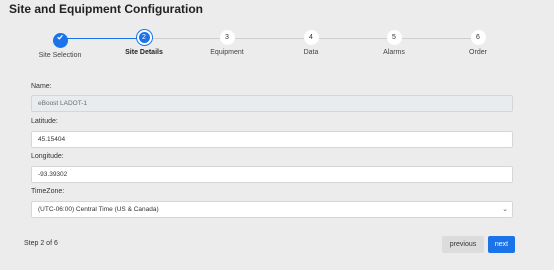 This screenshot has height=270, width=554. Describe the element at coordinates (394, 37) in the screenshot. I see `step-number: 5` at that location.